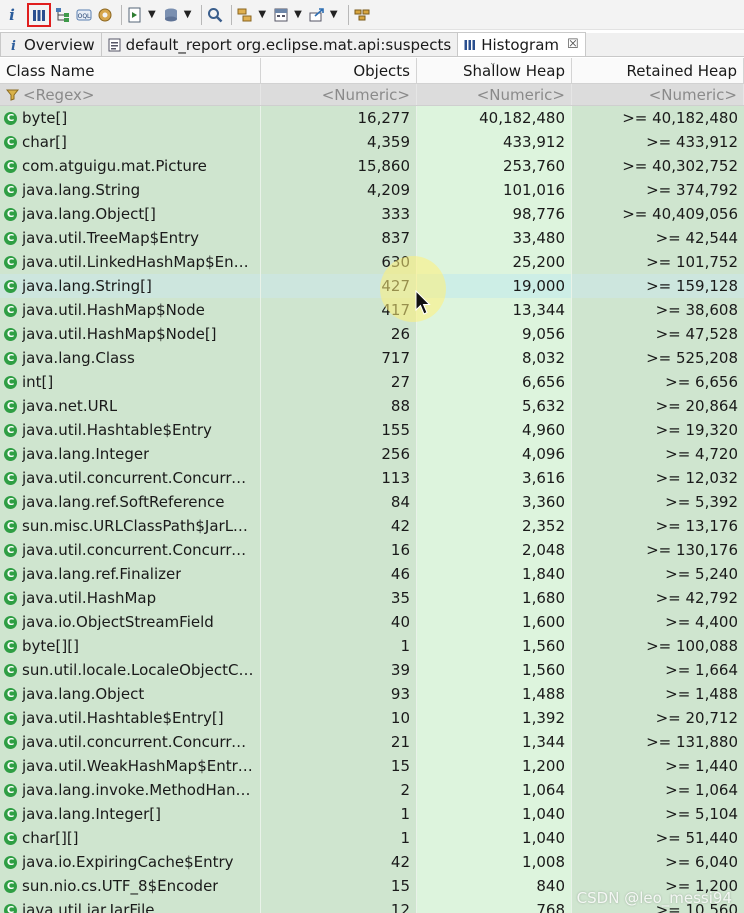 The image size is (744, 913). I want to click on dominator-tree-icon, so click(63, 15).